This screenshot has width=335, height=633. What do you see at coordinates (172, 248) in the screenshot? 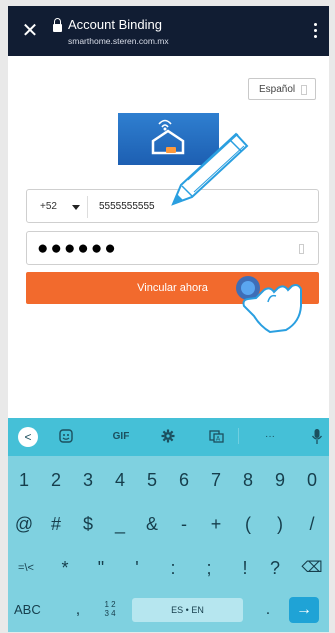
I see `password-input: ●●●●●●` at bounding box center [172, 248].